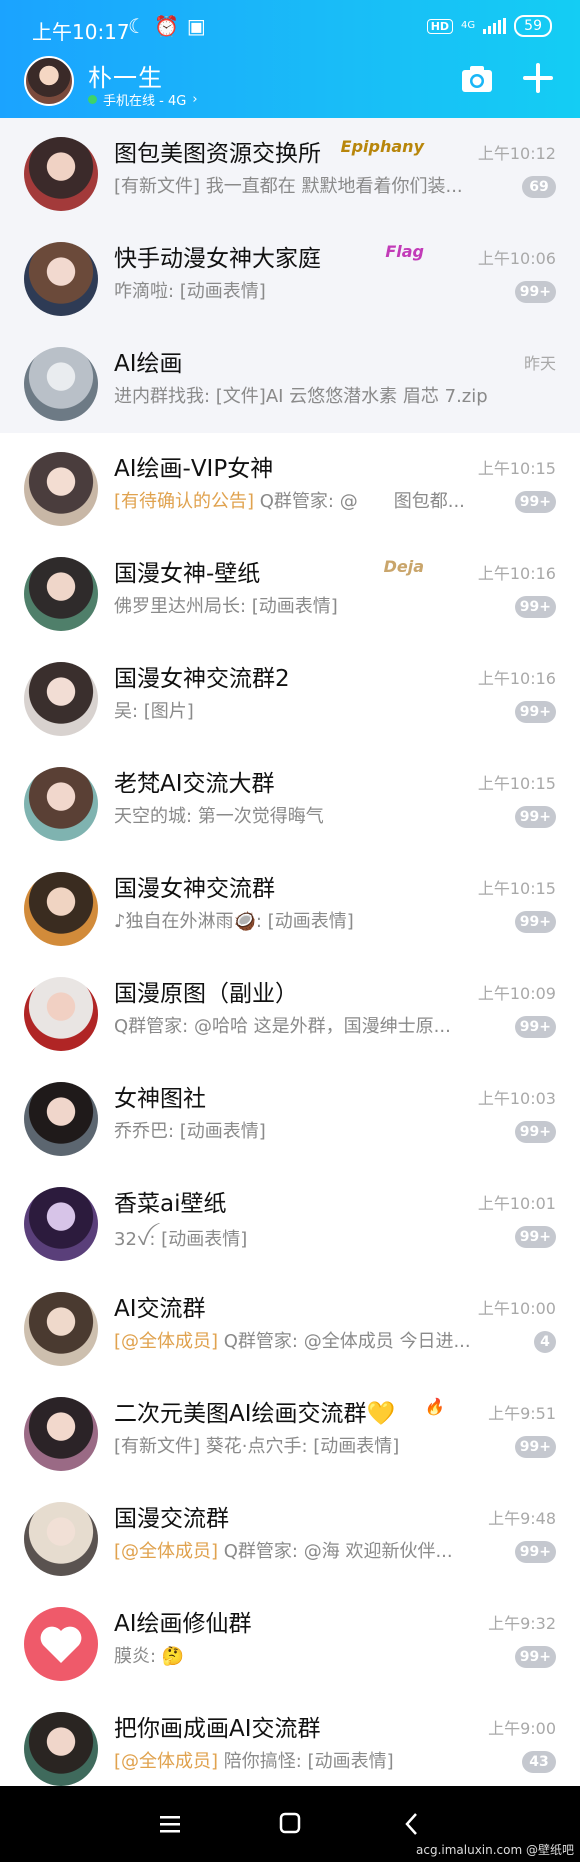 The width and height of the screenshot is (580, 1862). Describe the element at coordinates (516, 1203) in the screenshot. I see `chat-time: 上午10:01` at that location.